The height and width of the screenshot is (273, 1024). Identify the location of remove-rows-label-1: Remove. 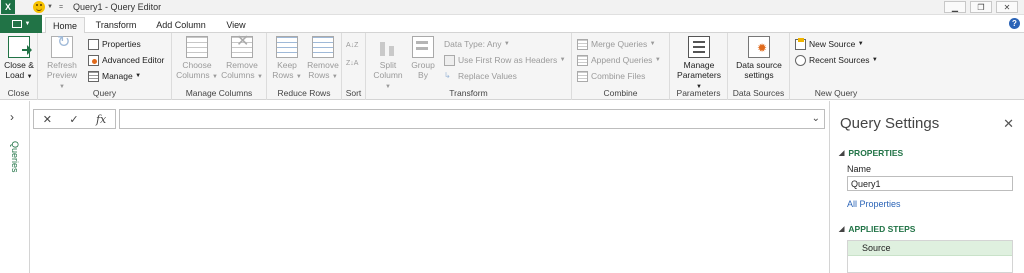
(323, 65).